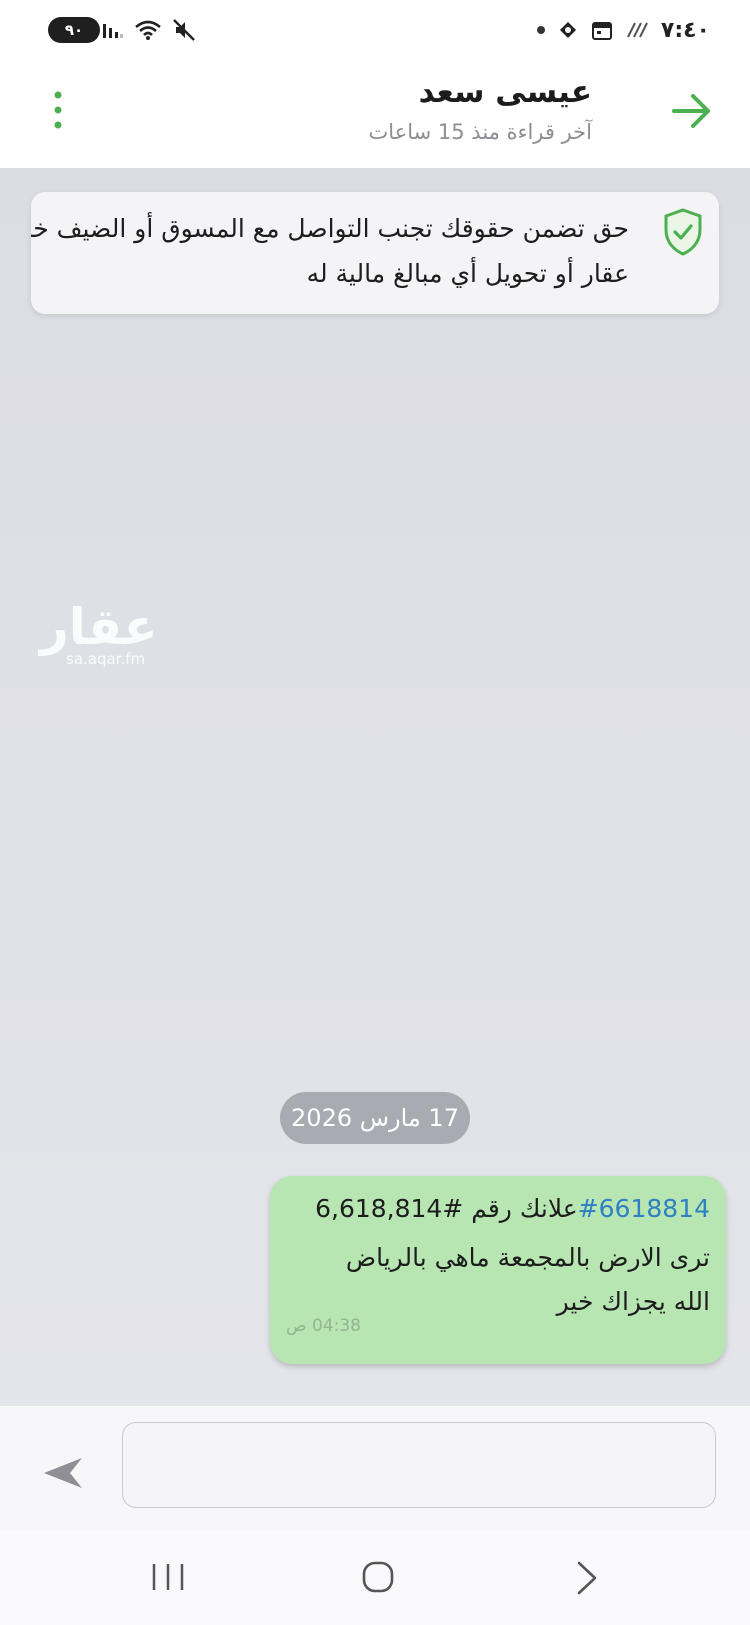 The width and height of the screenshot is (750, 1625). What do you see at coordinates (99, 627) in the screenshot?
I see `watermark-brand: عقار` at bounding box center [99, 627].